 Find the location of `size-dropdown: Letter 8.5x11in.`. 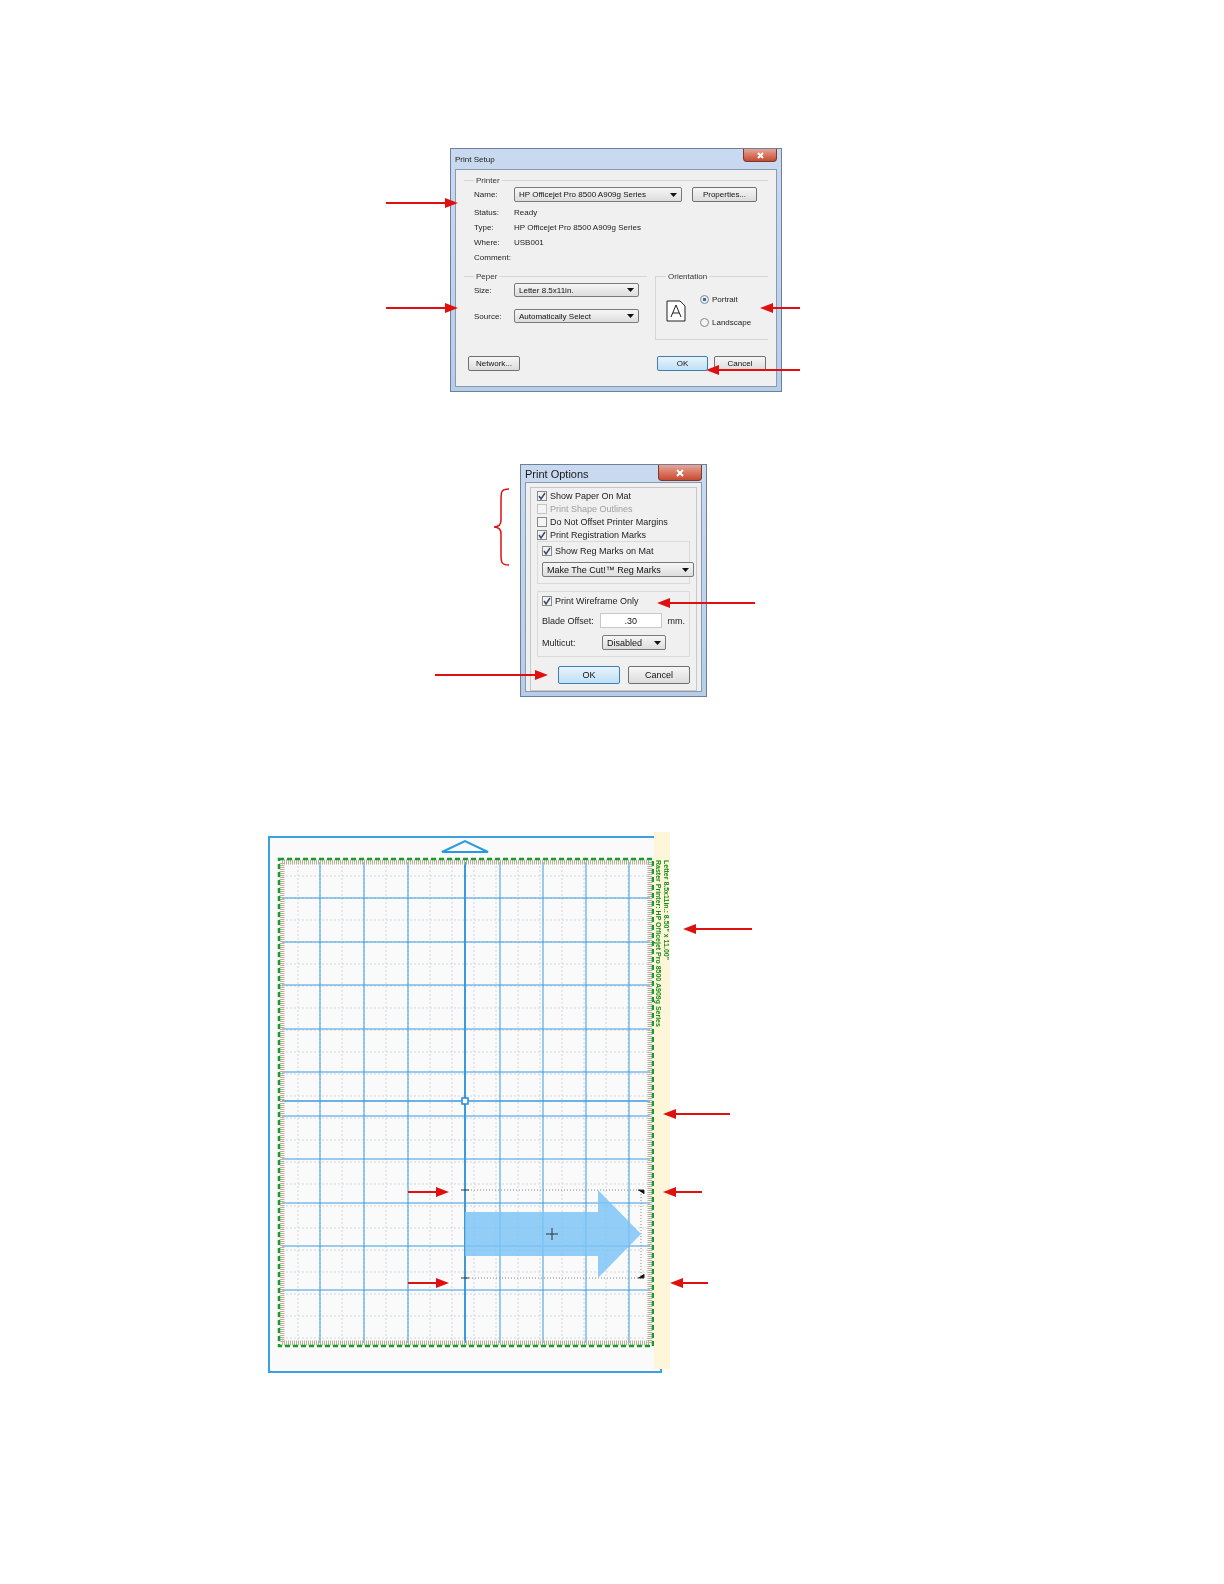

size-dropdown: Letter 8.5x11in. is located at coordinates (576, 290).